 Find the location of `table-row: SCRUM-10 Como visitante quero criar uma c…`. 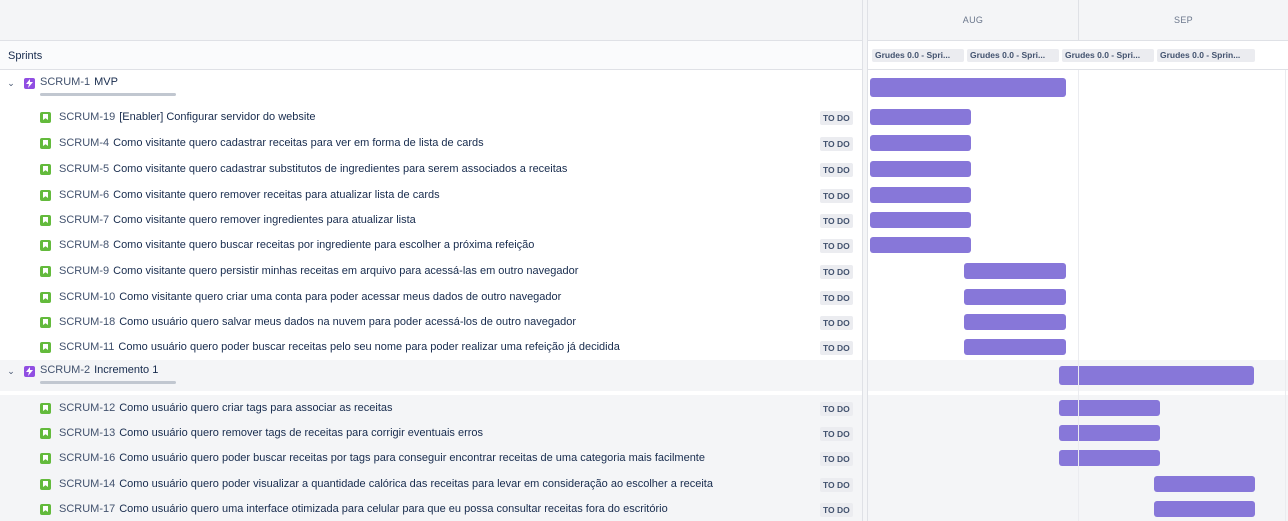

table-row: SCRUM-10 Como visitante quero criar uma c… is located at coordinates (644, 297).